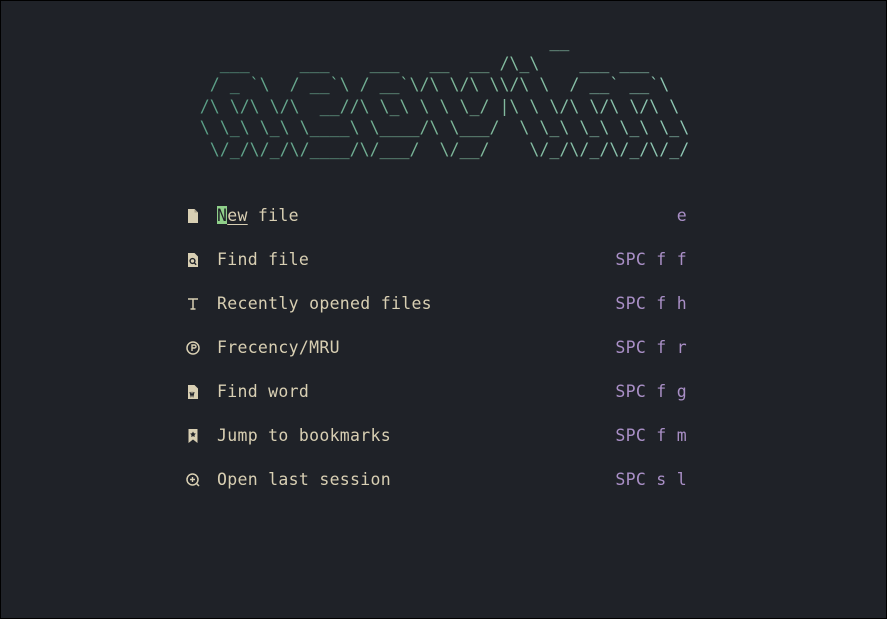 This screenshot has width=887, height=619. What do you see at coordinates (304, 435) in the screenshot?
I see `menu-item-label: Jump to bookmarks` at bounding box center [304, 435].